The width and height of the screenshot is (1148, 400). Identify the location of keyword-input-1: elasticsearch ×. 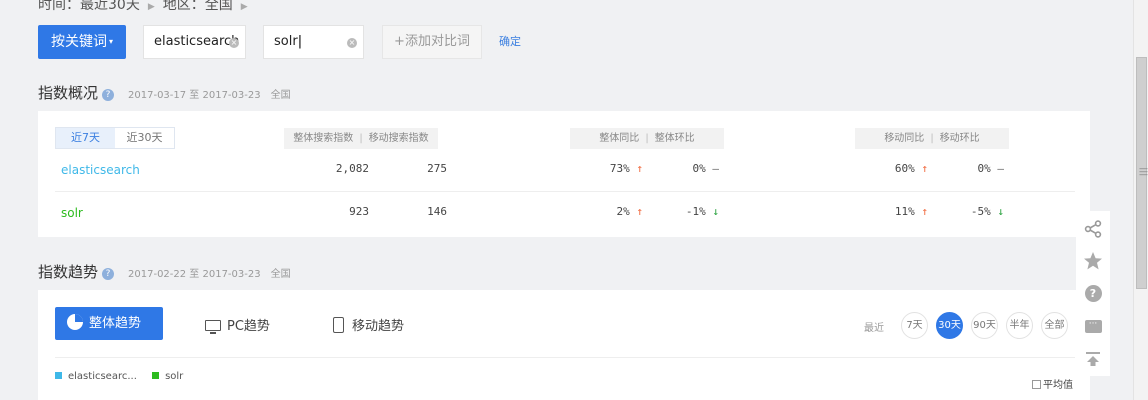
(194, 42).